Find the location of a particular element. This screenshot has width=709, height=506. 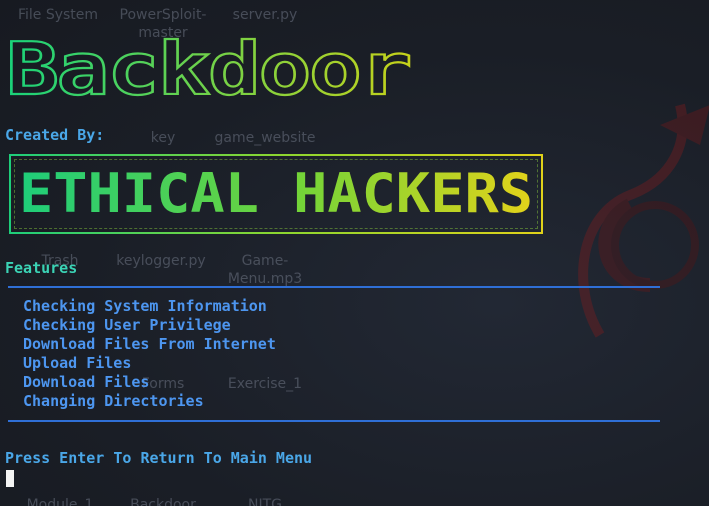

feature-item: Checking User Privilege is located at coordinates (127, 325).